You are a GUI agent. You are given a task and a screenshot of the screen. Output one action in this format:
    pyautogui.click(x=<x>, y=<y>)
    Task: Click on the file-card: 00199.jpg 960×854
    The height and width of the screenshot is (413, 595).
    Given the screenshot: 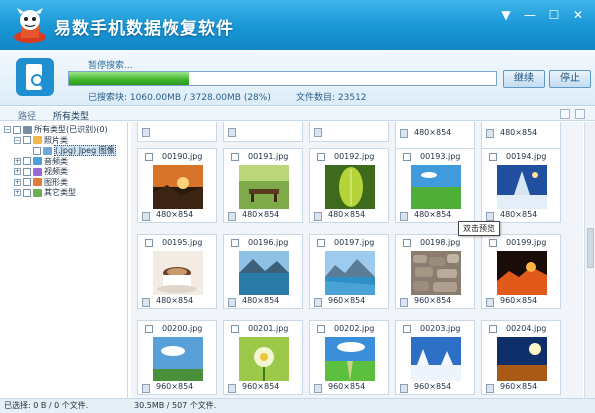 What is the action you would take?
    pyautogui.click(x=521, y=271)
    